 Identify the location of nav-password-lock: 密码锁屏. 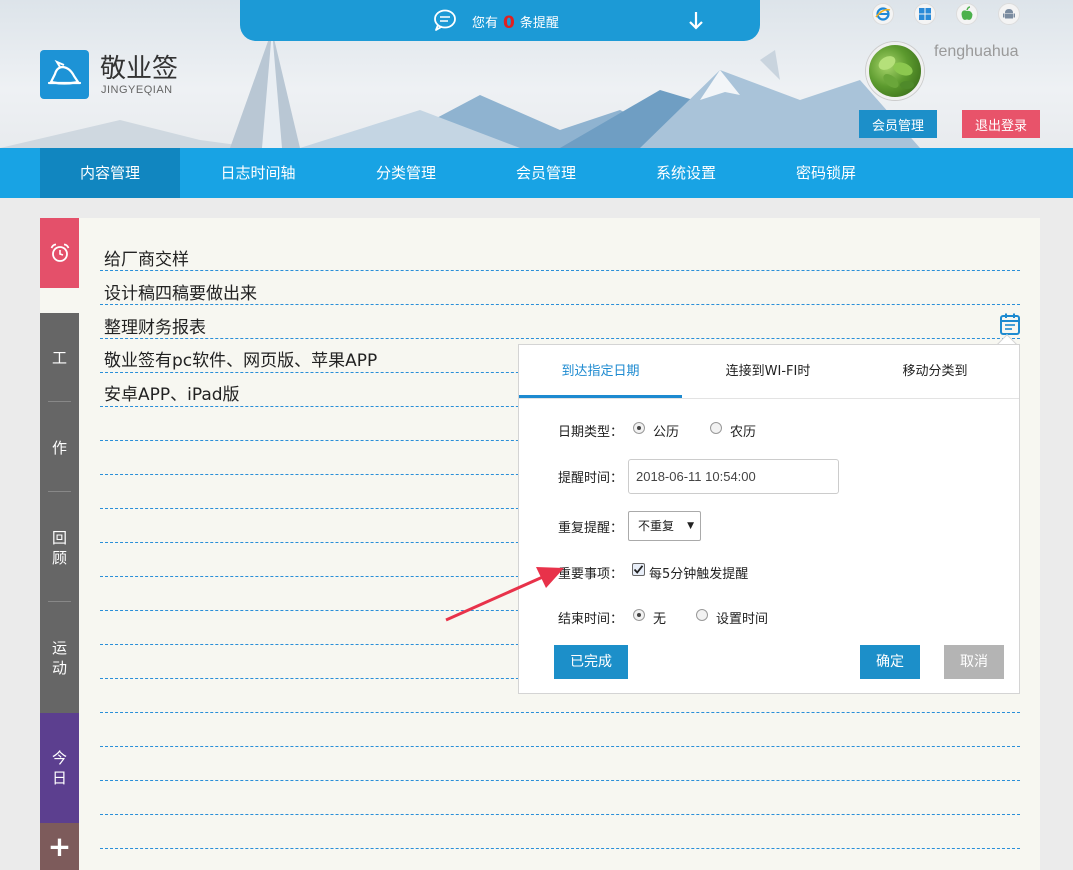
(826, 173).